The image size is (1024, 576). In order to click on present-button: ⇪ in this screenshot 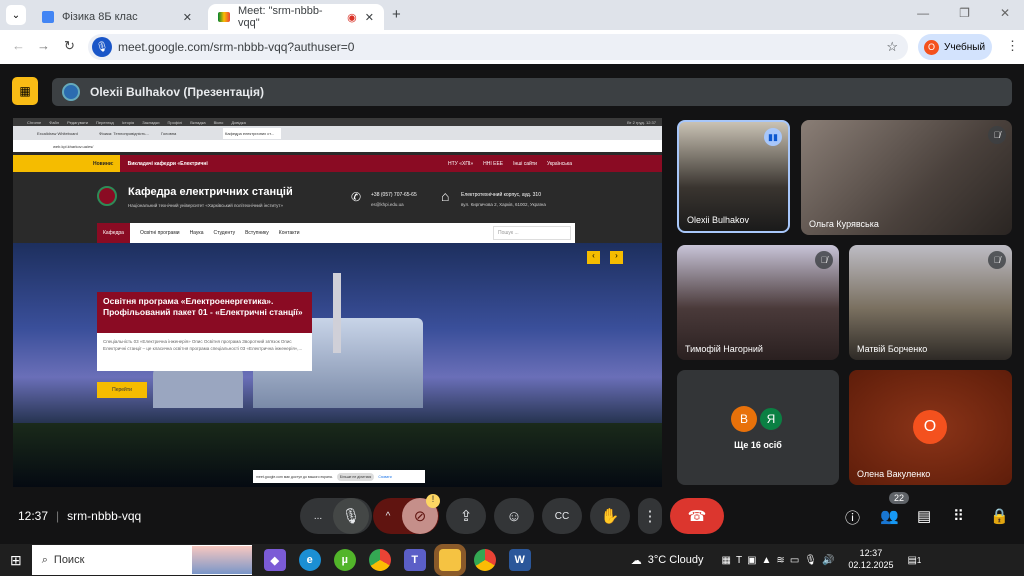, I will do `click(466, 516)`.